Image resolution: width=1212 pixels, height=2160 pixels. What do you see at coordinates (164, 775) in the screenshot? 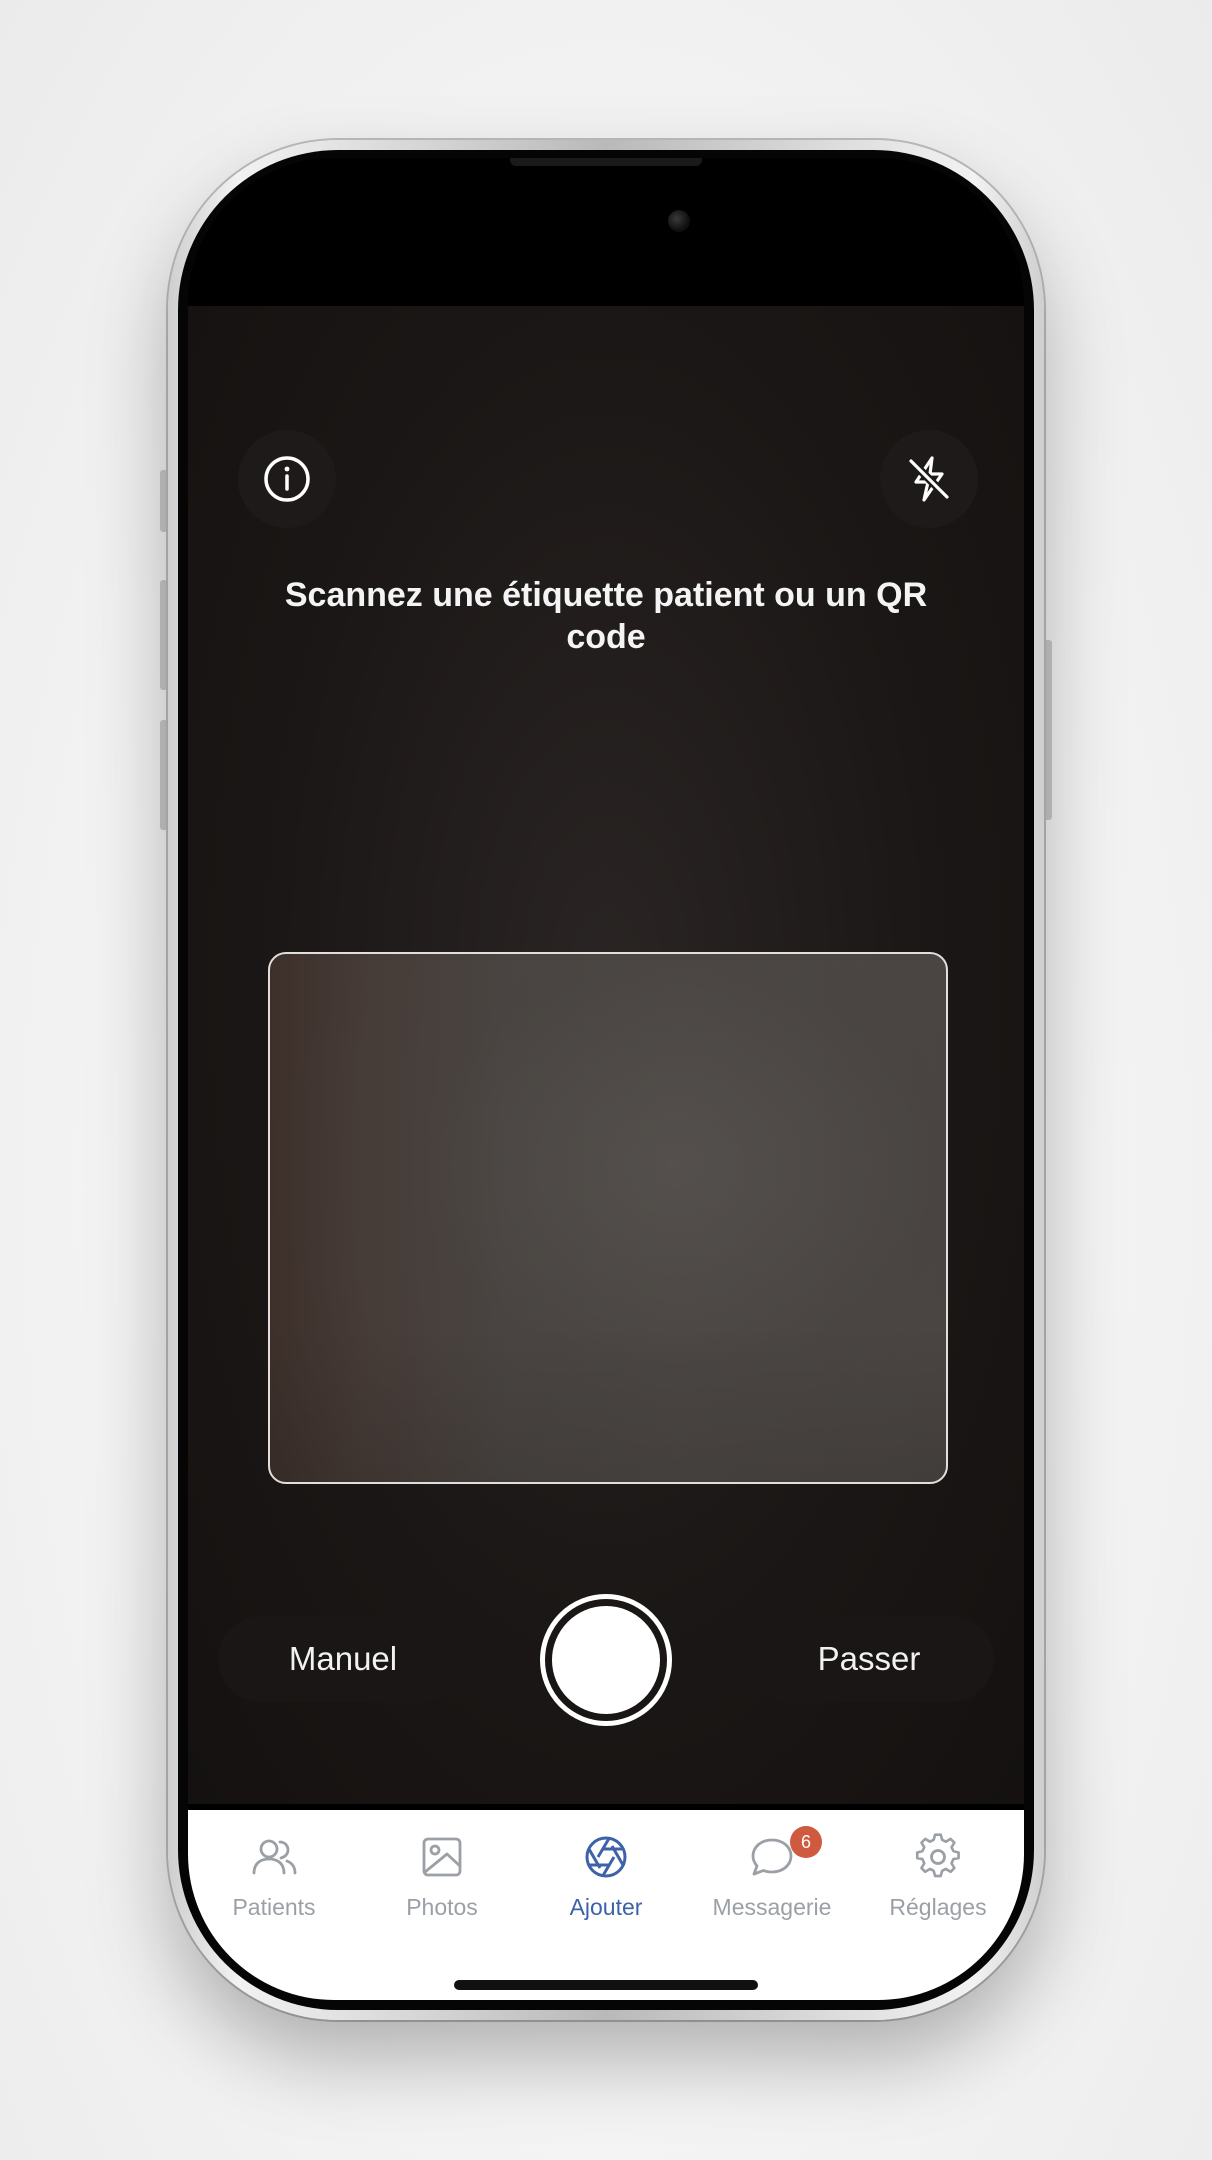
I see `phone-volume-down-button` at bounding box center [164, 775].